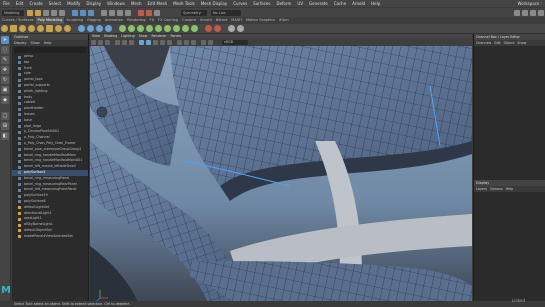 The height and width of the screenshot is (307, 545). I want to click on channel-menu-edit: Edit, so click(497, 43).